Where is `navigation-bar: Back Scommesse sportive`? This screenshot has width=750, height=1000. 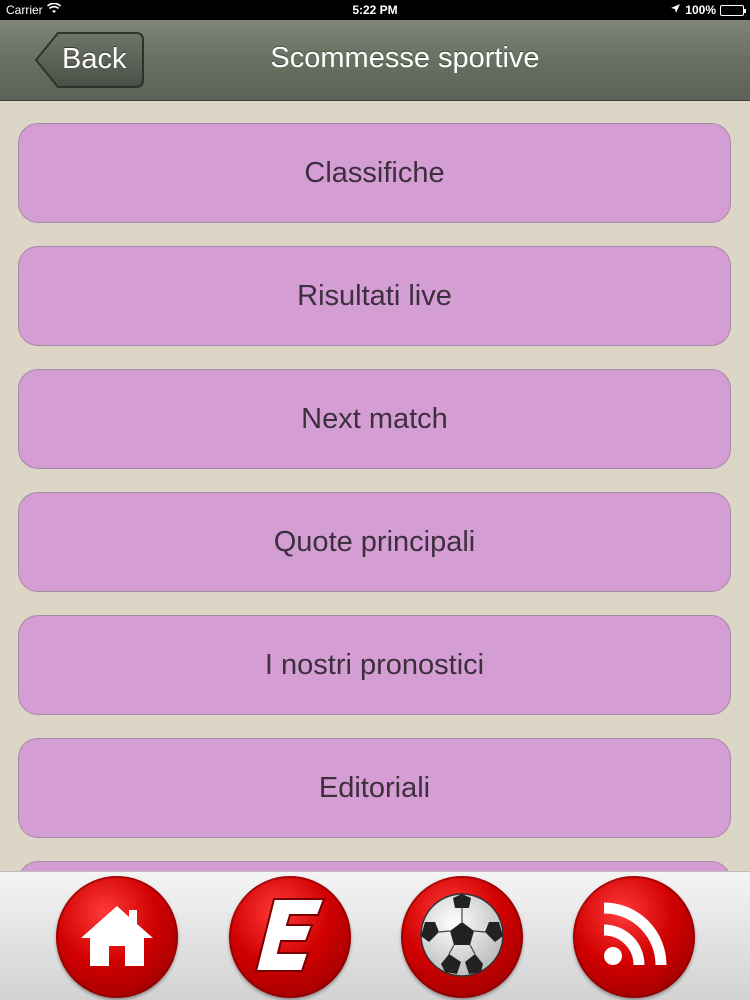
navigation-bar: Back Scommesse sportive is located at coordinates (375, 60).